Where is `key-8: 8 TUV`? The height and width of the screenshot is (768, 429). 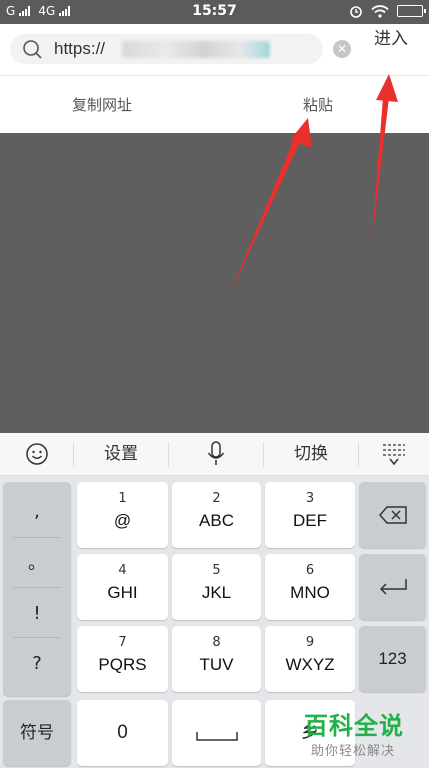
key-8: 8 TUV is located at coordinates (216, 659).